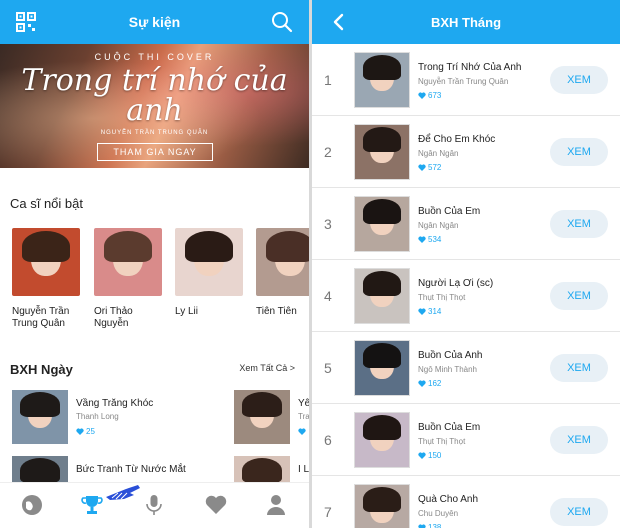  What do you see at coordinates (470, 67) in the screenshot?
I see `song-title: Trong Trí Nhớ Của Anh` at bounding box center [470, 67].